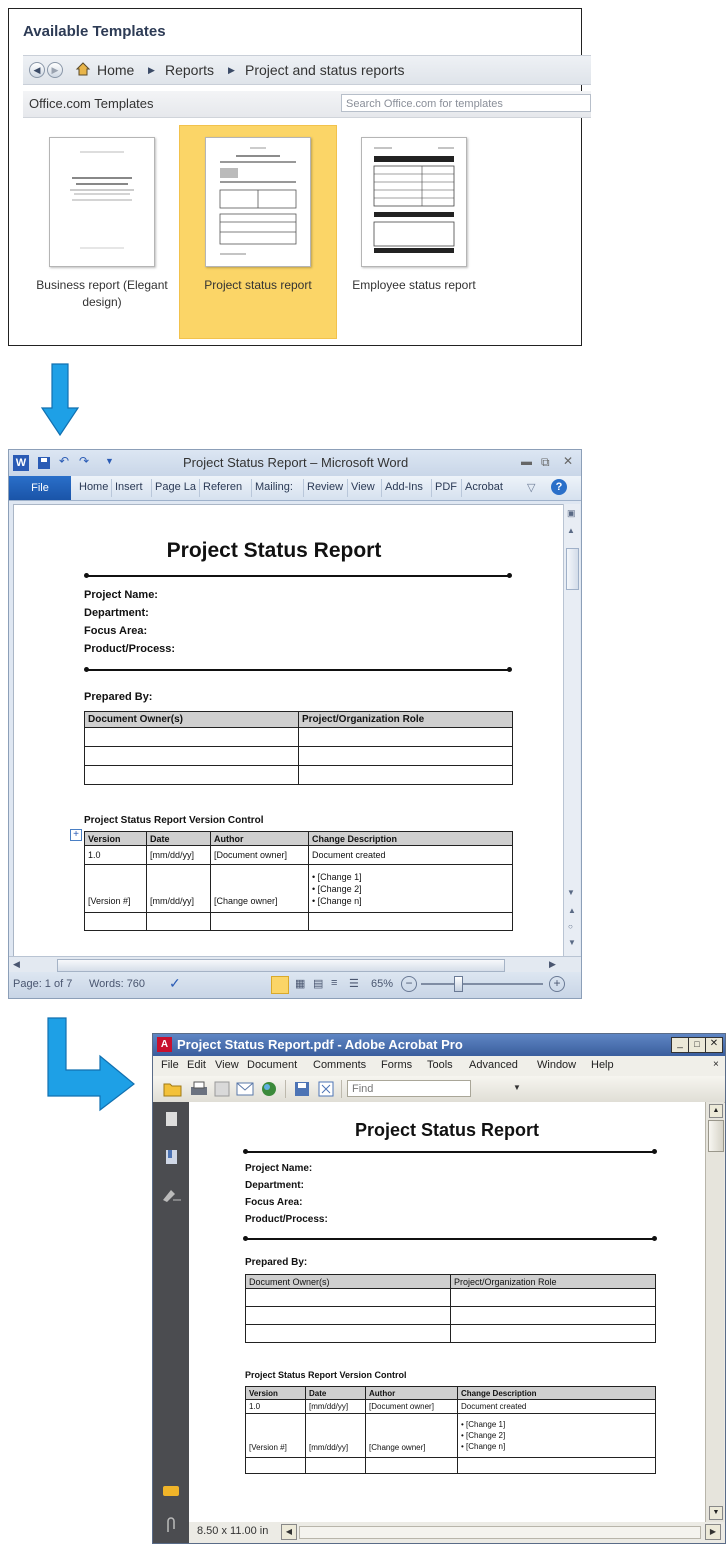 The width and height of the screenshot is (727, 1544). I want to click on template-search-input: Search Office.com for templates, so click(466, 103).